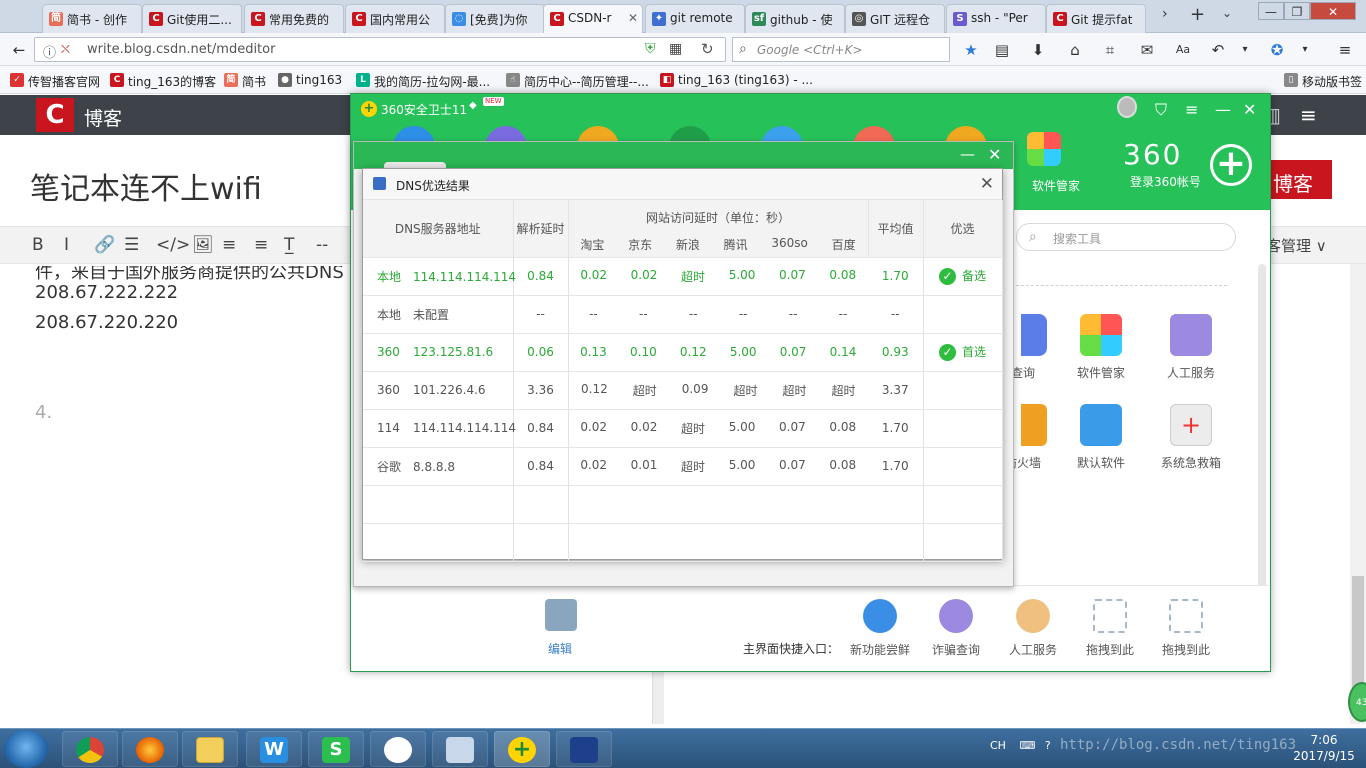 This screenshot has height=768, width=1366. Describe the element at coordinates (1126, 237) in the screenshot. I see `tool-search-input: ⌕ 搜索工具` at that location.